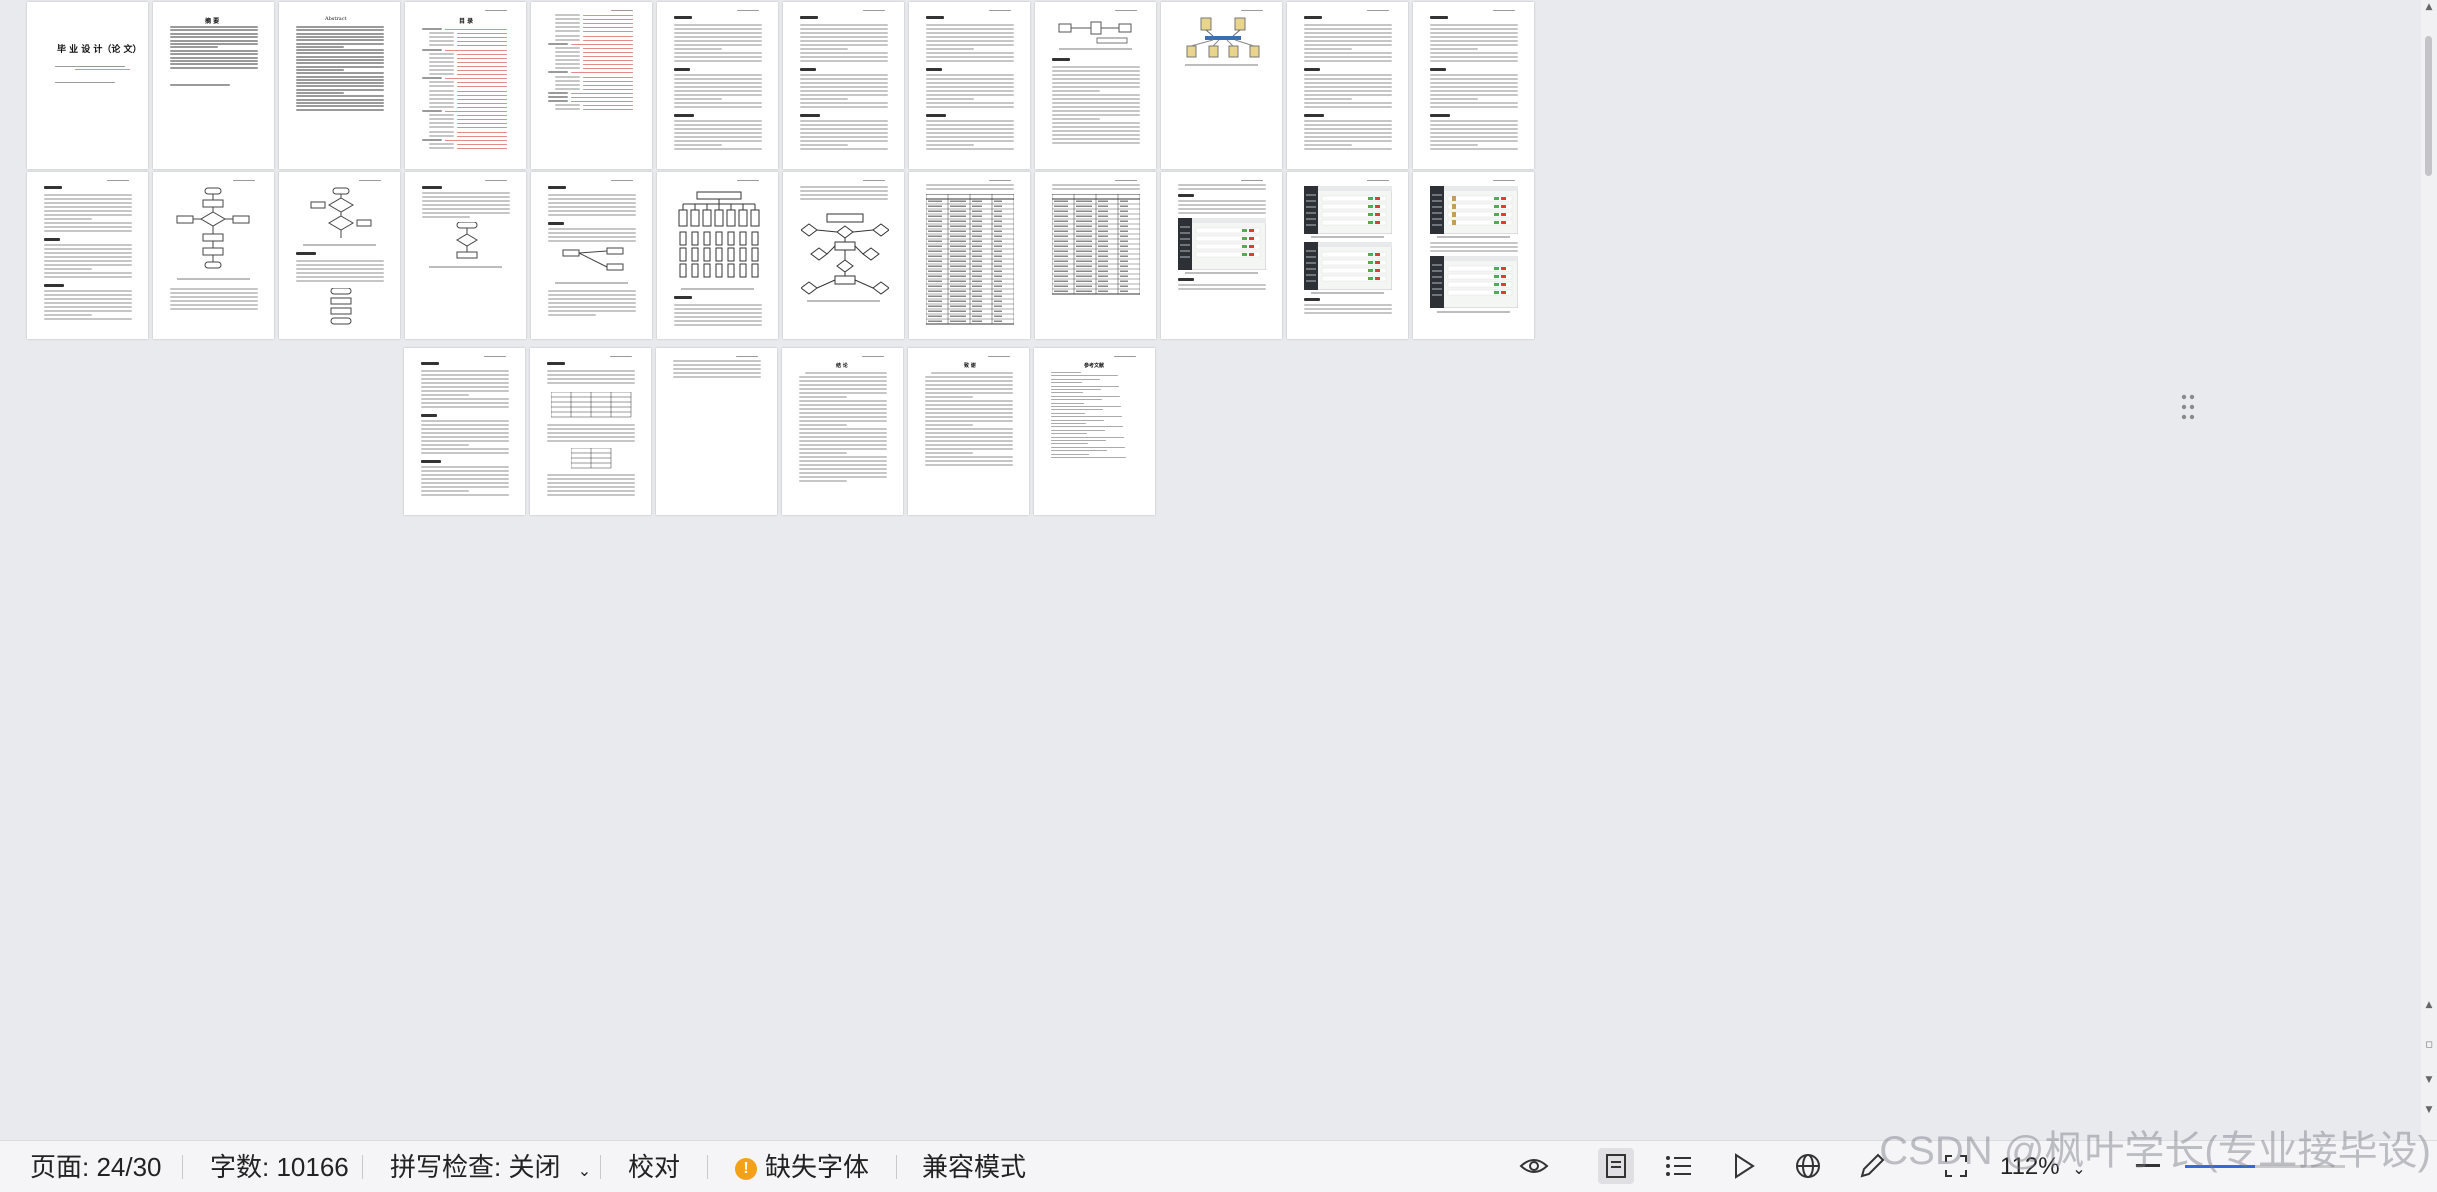 This screenshot has height=1192, width=2437. What do you see at coordinates (2188, 407) in the screenshot?
I see `drag-handle-icon` at bounding box center [2188, 407].